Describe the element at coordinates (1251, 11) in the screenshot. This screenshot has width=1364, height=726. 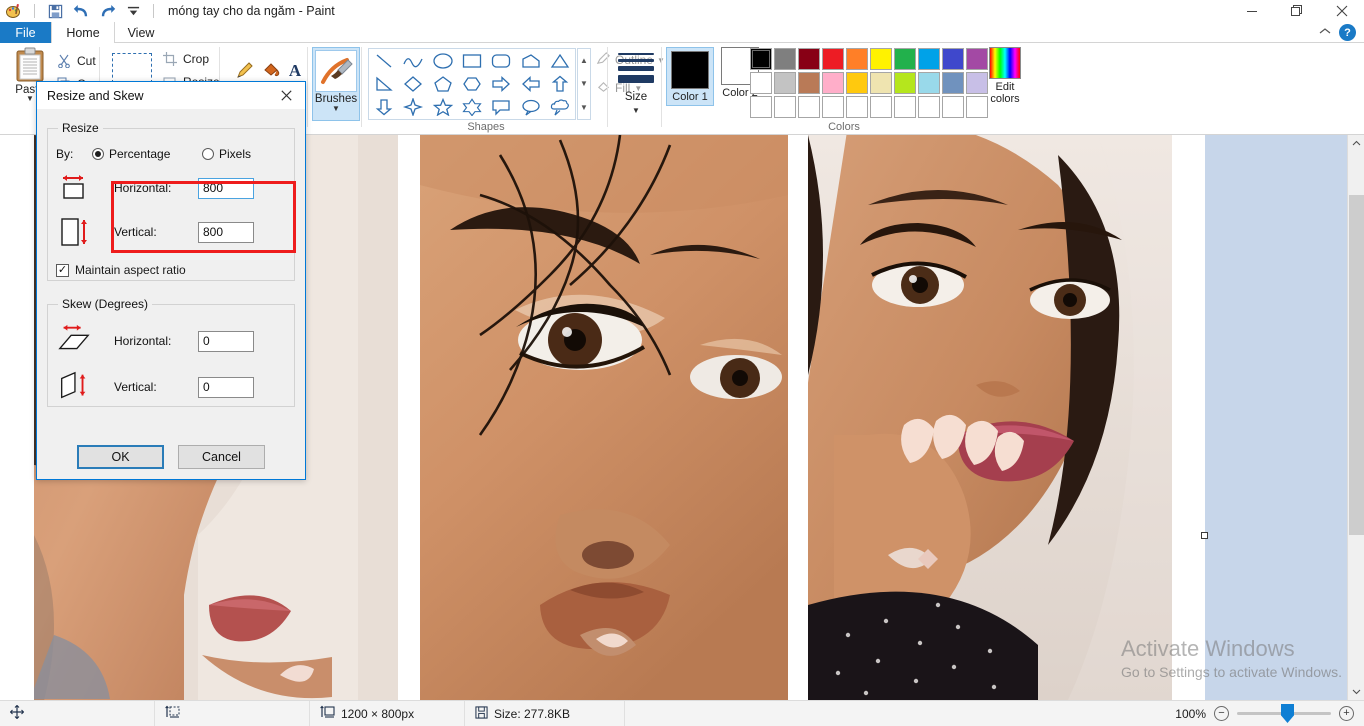
I see `minimize-button` at that location.